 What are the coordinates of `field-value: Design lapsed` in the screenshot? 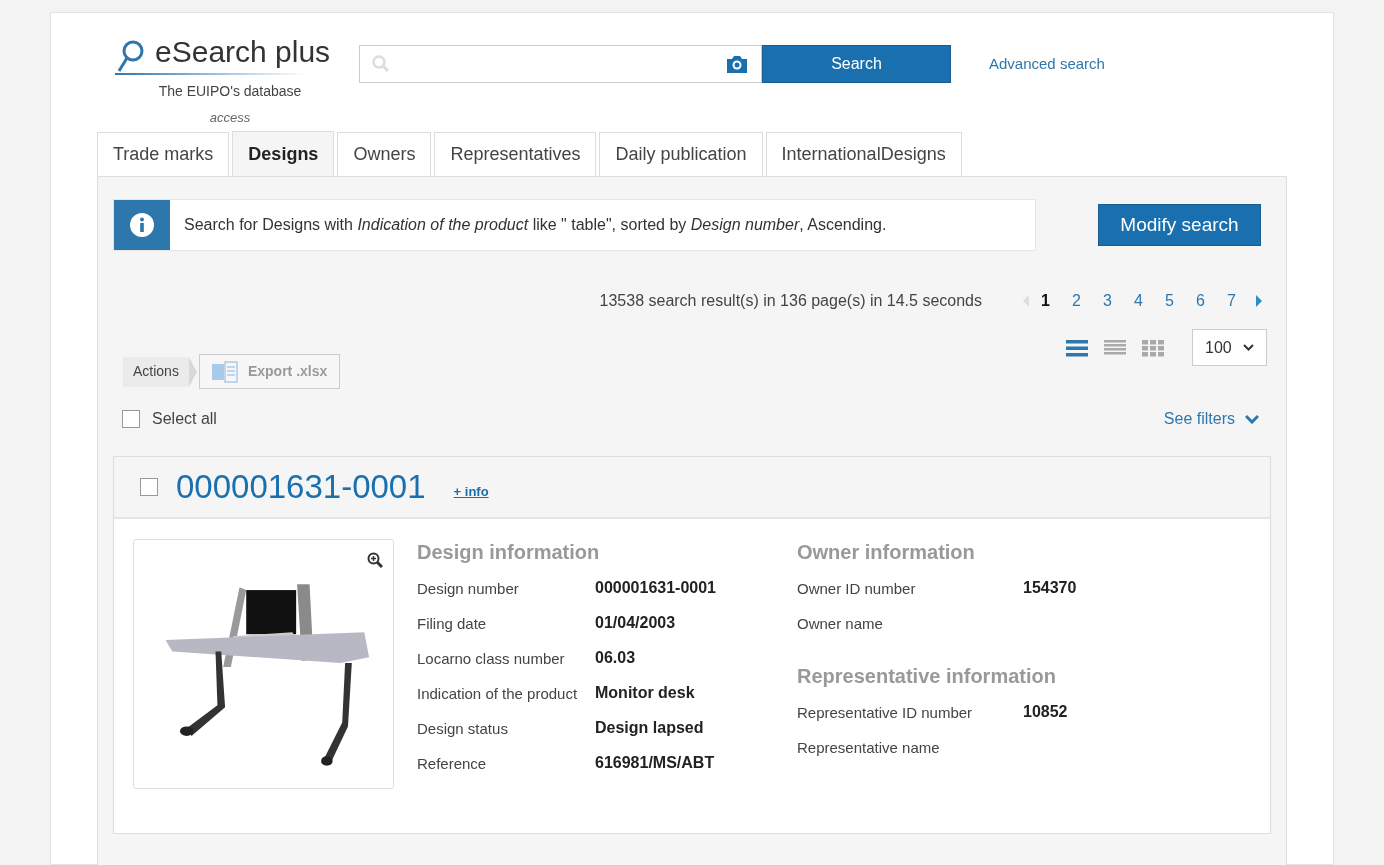 It's located at (649, 728).